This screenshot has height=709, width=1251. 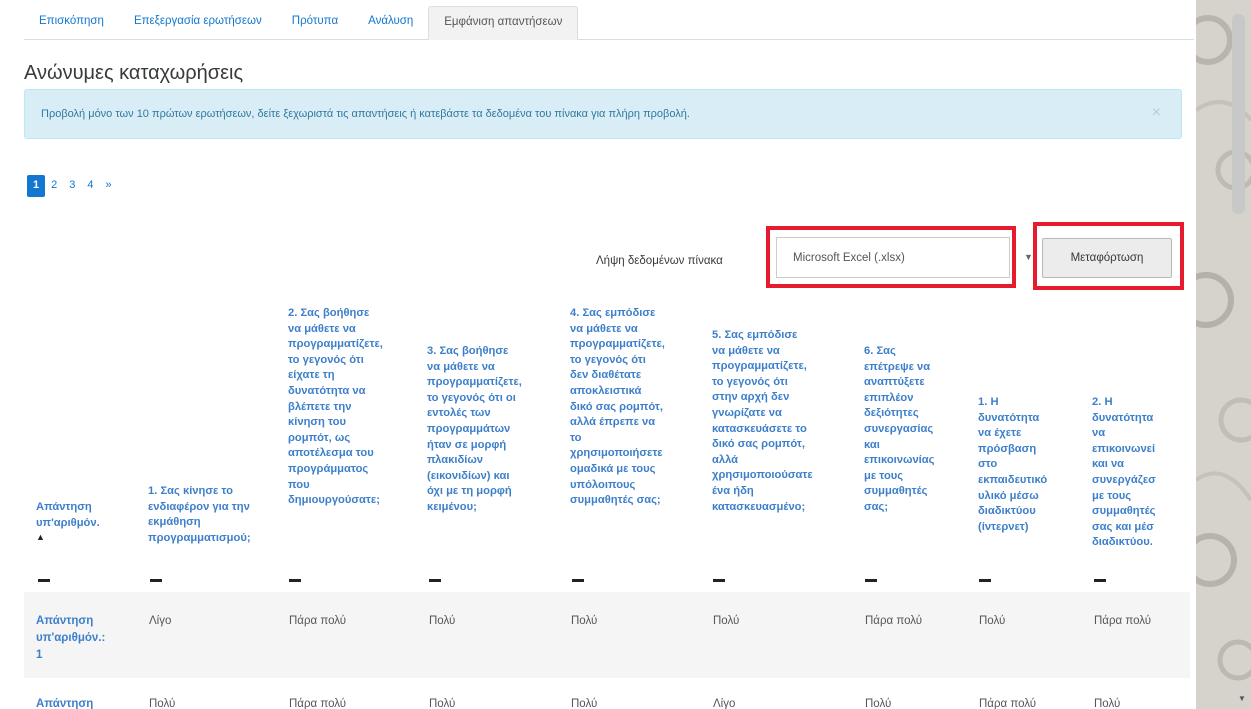 I want to click on row-label: Απάντηση υπ'αριθμόν.: 1, so click(x=76, y=638).